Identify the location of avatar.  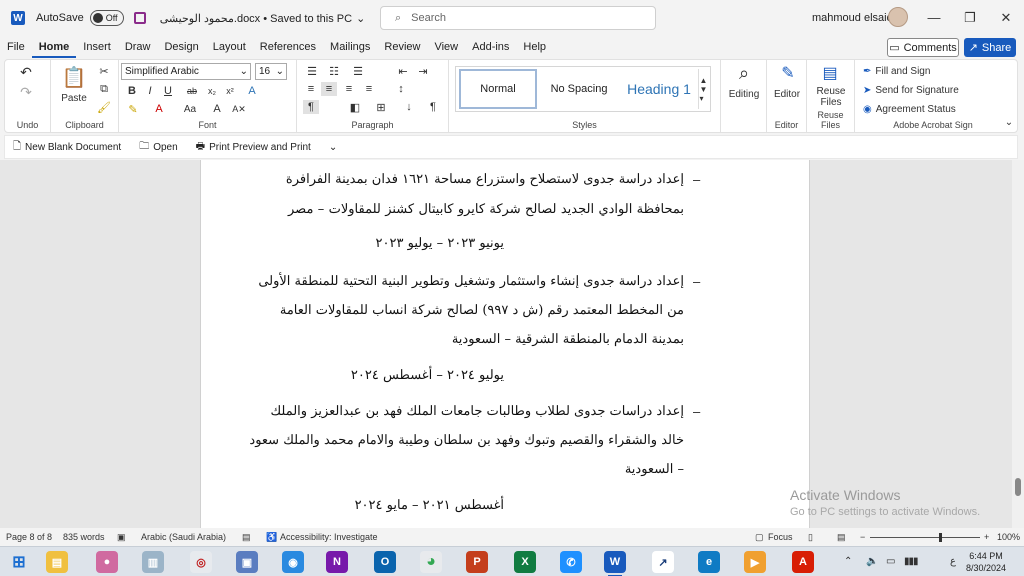
(898, 17).